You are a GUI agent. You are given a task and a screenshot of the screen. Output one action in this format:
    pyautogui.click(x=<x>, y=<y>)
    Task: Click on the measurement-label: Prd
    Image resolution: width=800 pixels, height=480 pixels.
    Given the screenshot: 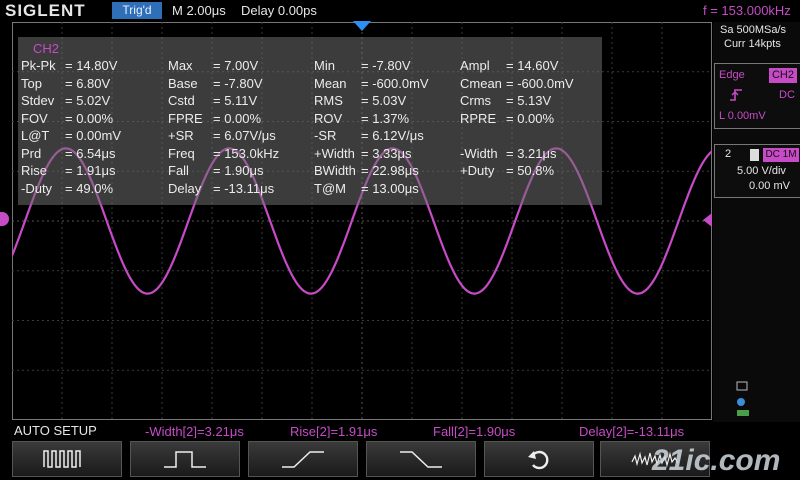 What is the action you would take?
    pyautogui.click(x=31, y=153)
    